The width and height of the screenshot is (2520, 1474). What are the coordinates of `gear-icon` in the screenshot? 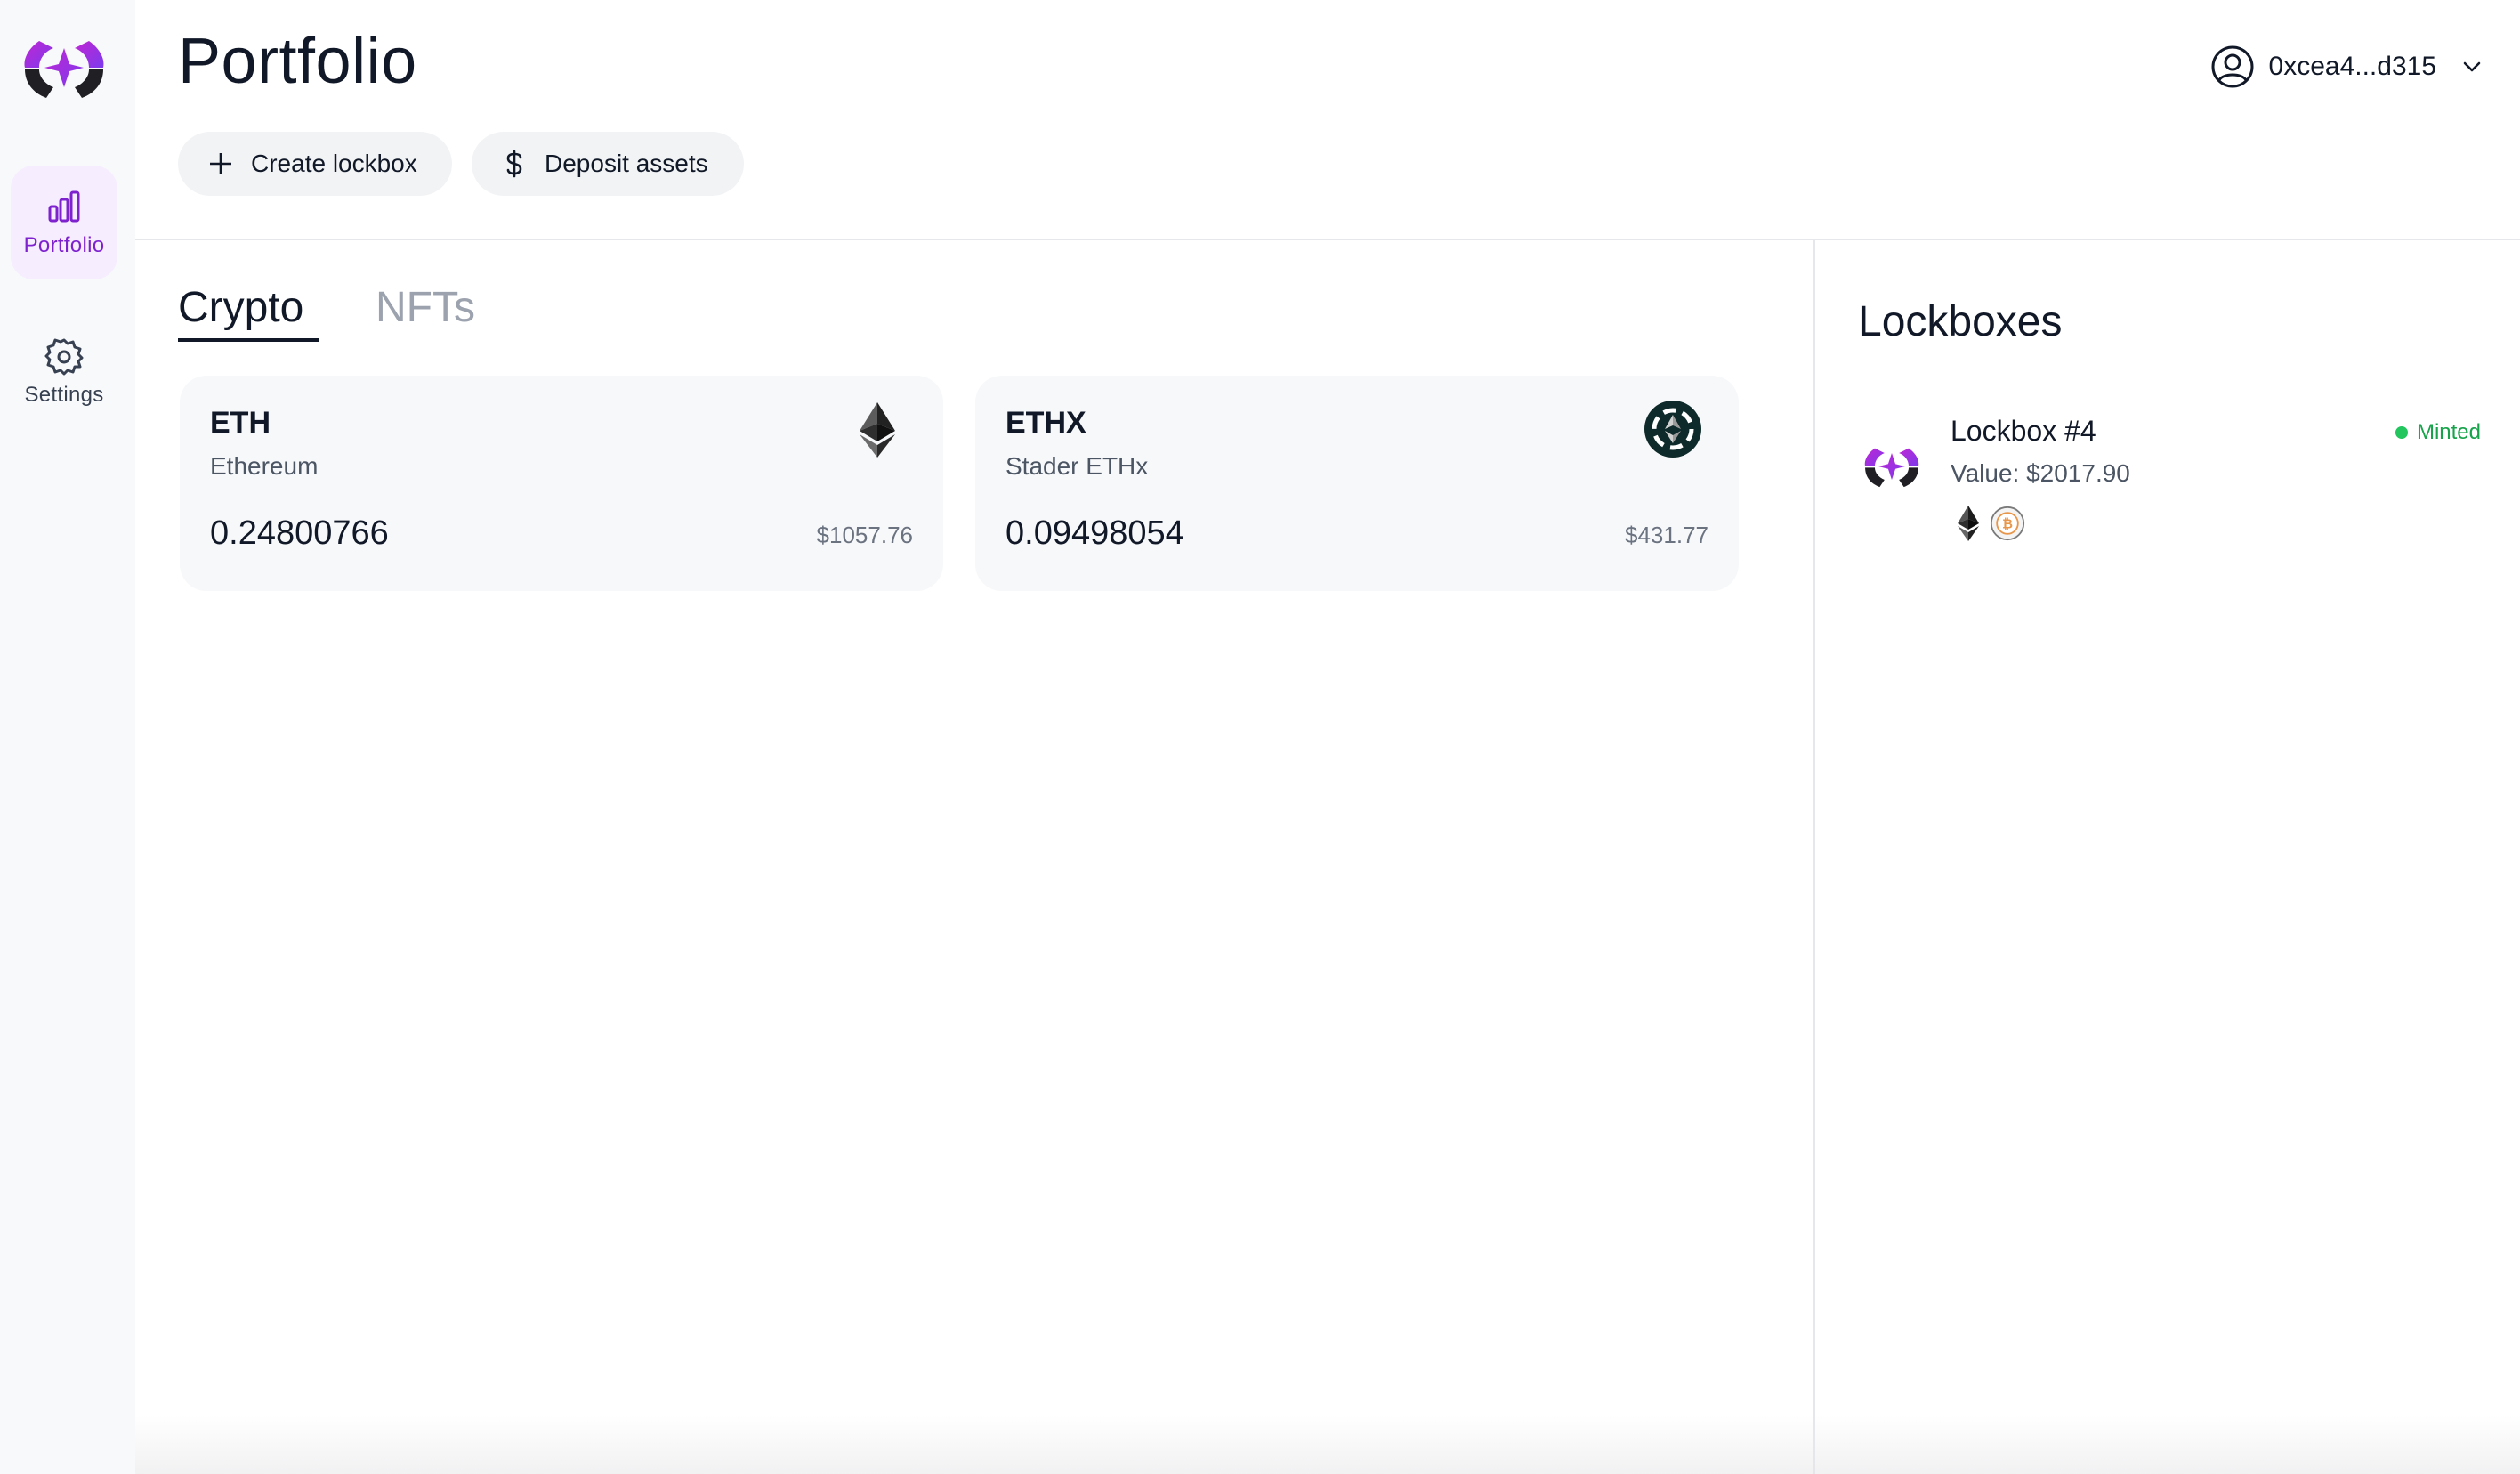 It's located at (64, 357).